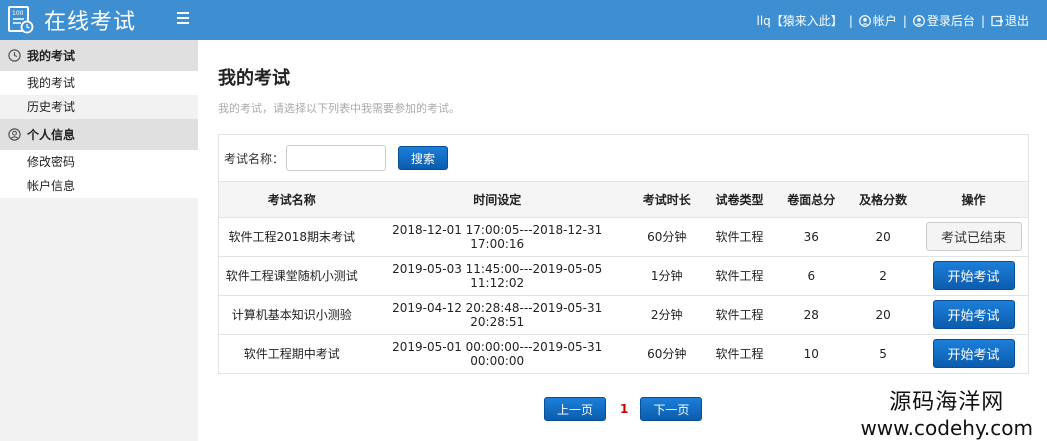 This screenshot has height=441, width=1047. I want to click on search-bar: 考试名称： 搜索, so click(623, 158).